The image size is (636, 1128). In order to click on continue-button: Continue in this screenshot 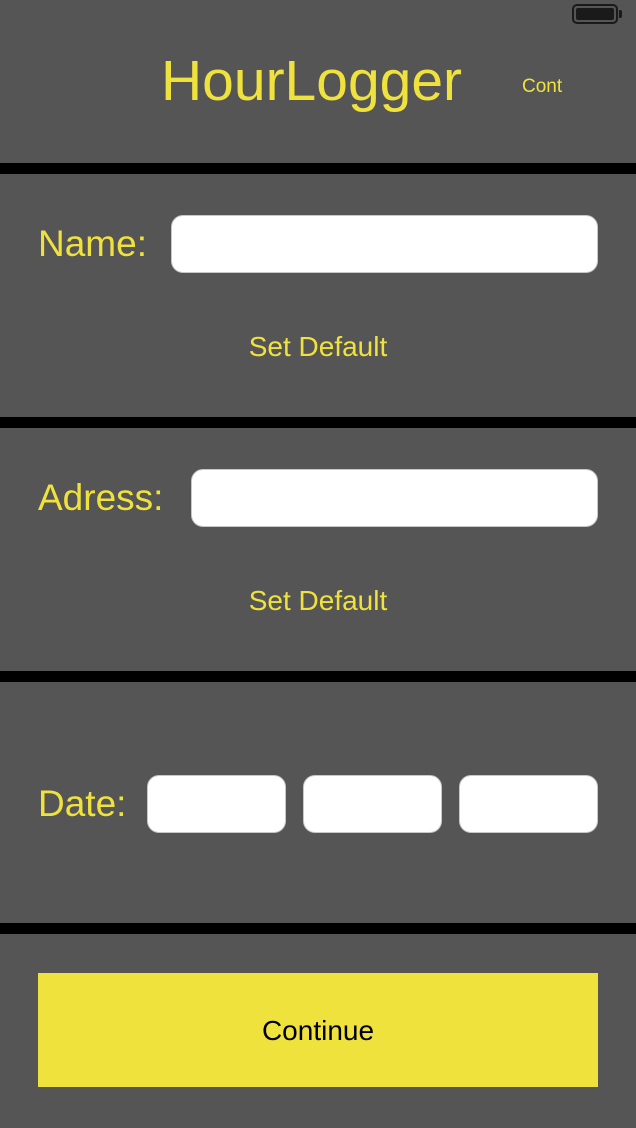, I will do `click(318, 1030)`.